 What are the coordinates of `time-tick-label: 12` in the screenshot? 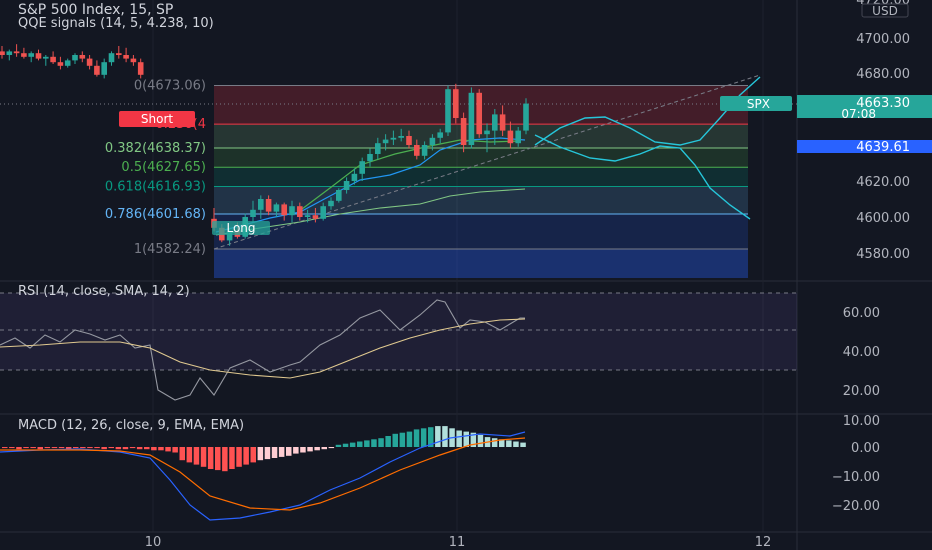 It's located at (763, 542).